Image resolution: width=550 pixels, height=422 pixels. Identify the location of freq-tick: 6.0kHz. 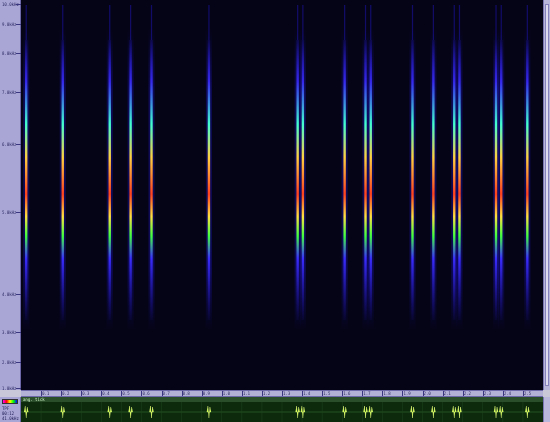
(12, 144).